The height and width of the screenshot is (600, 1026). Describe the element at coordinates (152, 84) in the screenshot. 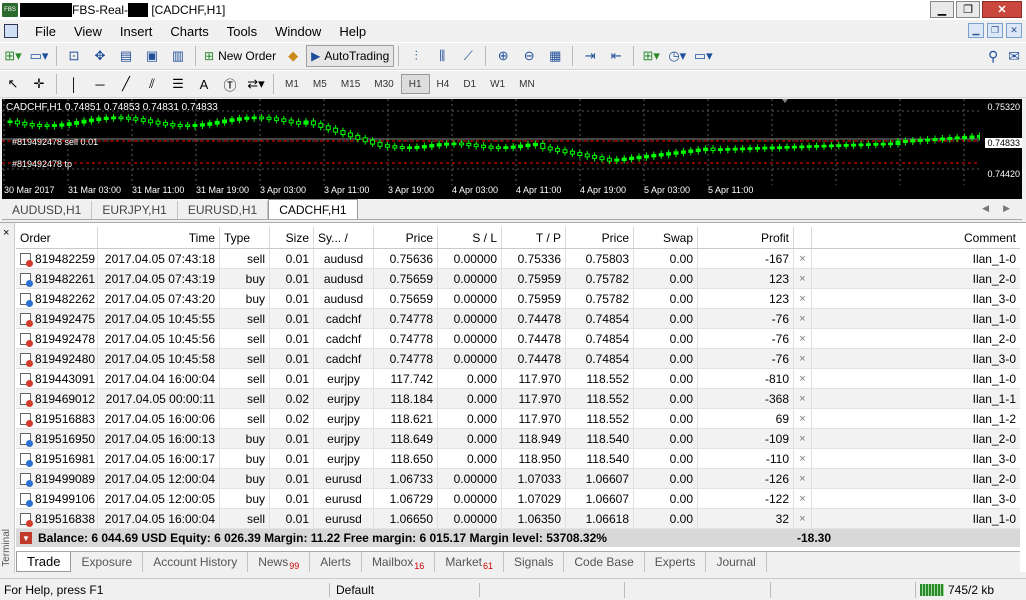

I see `equidistant-channel-icon: ⫽` at that location.